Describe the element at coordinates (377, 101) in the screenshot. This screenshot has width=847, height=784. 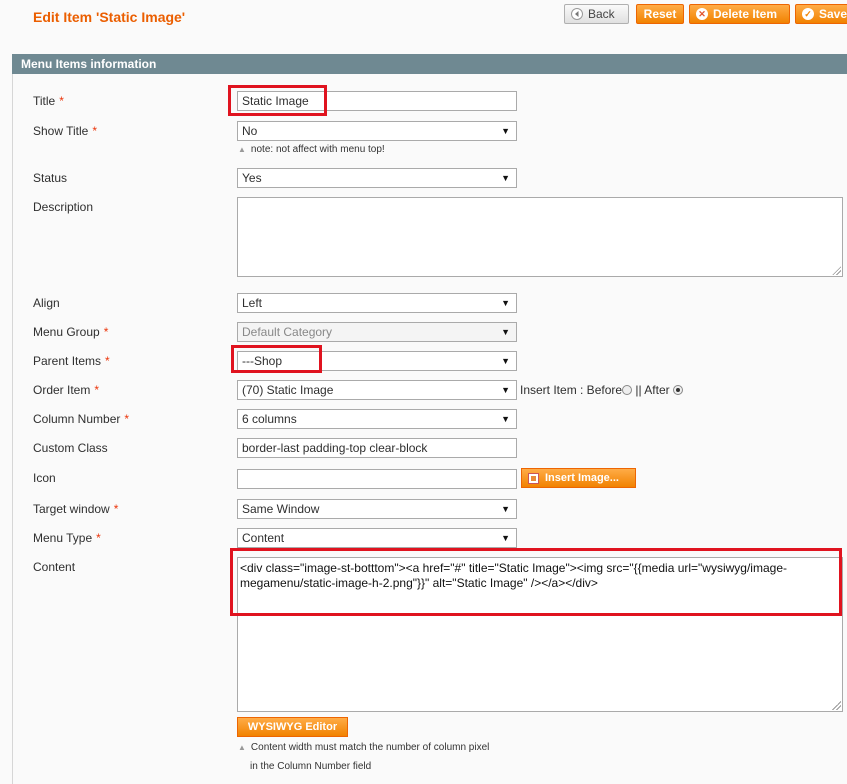
I see `title-input: Static Image` at that location.